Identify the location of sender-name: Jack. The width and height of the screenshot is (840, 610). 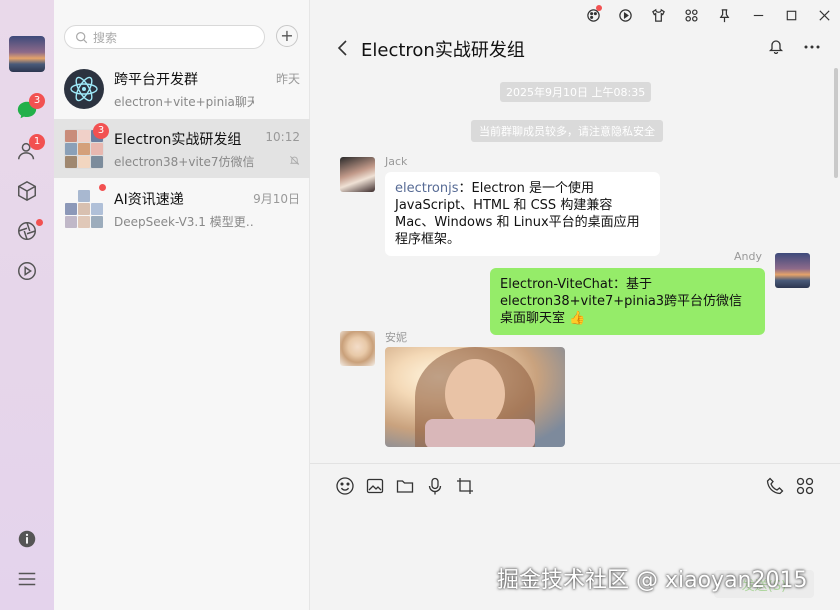
(396, 161).